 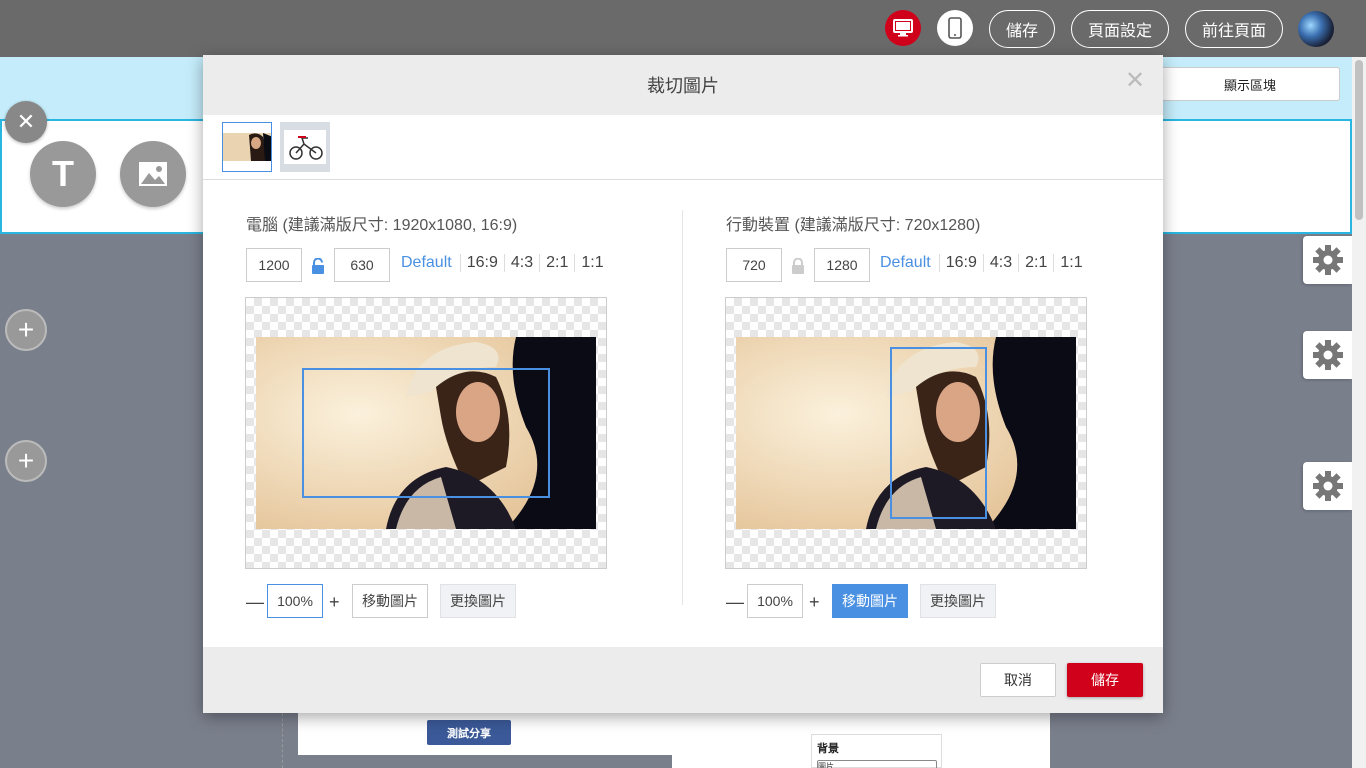 I want to click on desktop-ratio-options: Default 16:9 4:3 2:1 1:1, so click(x=505, y=263).